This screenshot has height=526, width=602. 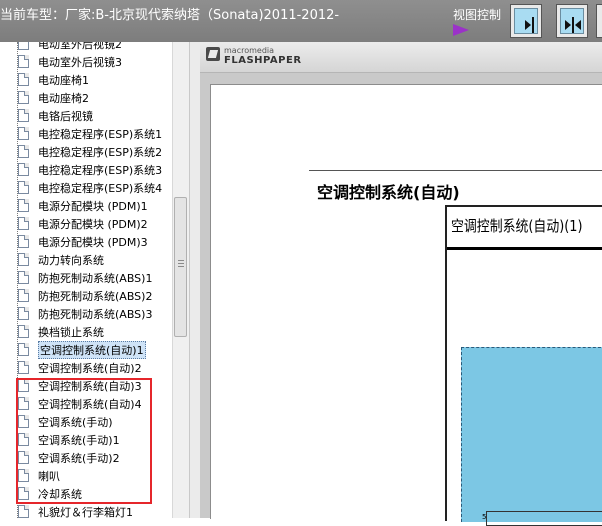 I want to click on tree-item-label: 电源分配模块 (PDM)3, so click(x=93, y=242).